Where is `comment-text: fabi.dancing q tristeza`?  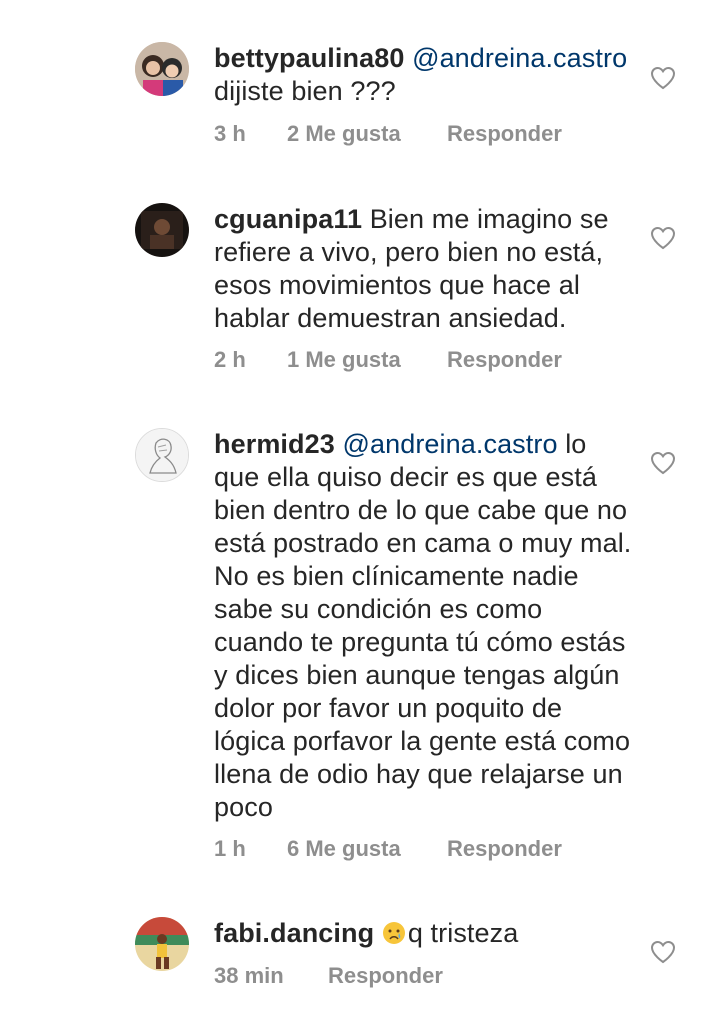 comment-text: fabi.dancing q tristeza is located at coordinates (424, 933).